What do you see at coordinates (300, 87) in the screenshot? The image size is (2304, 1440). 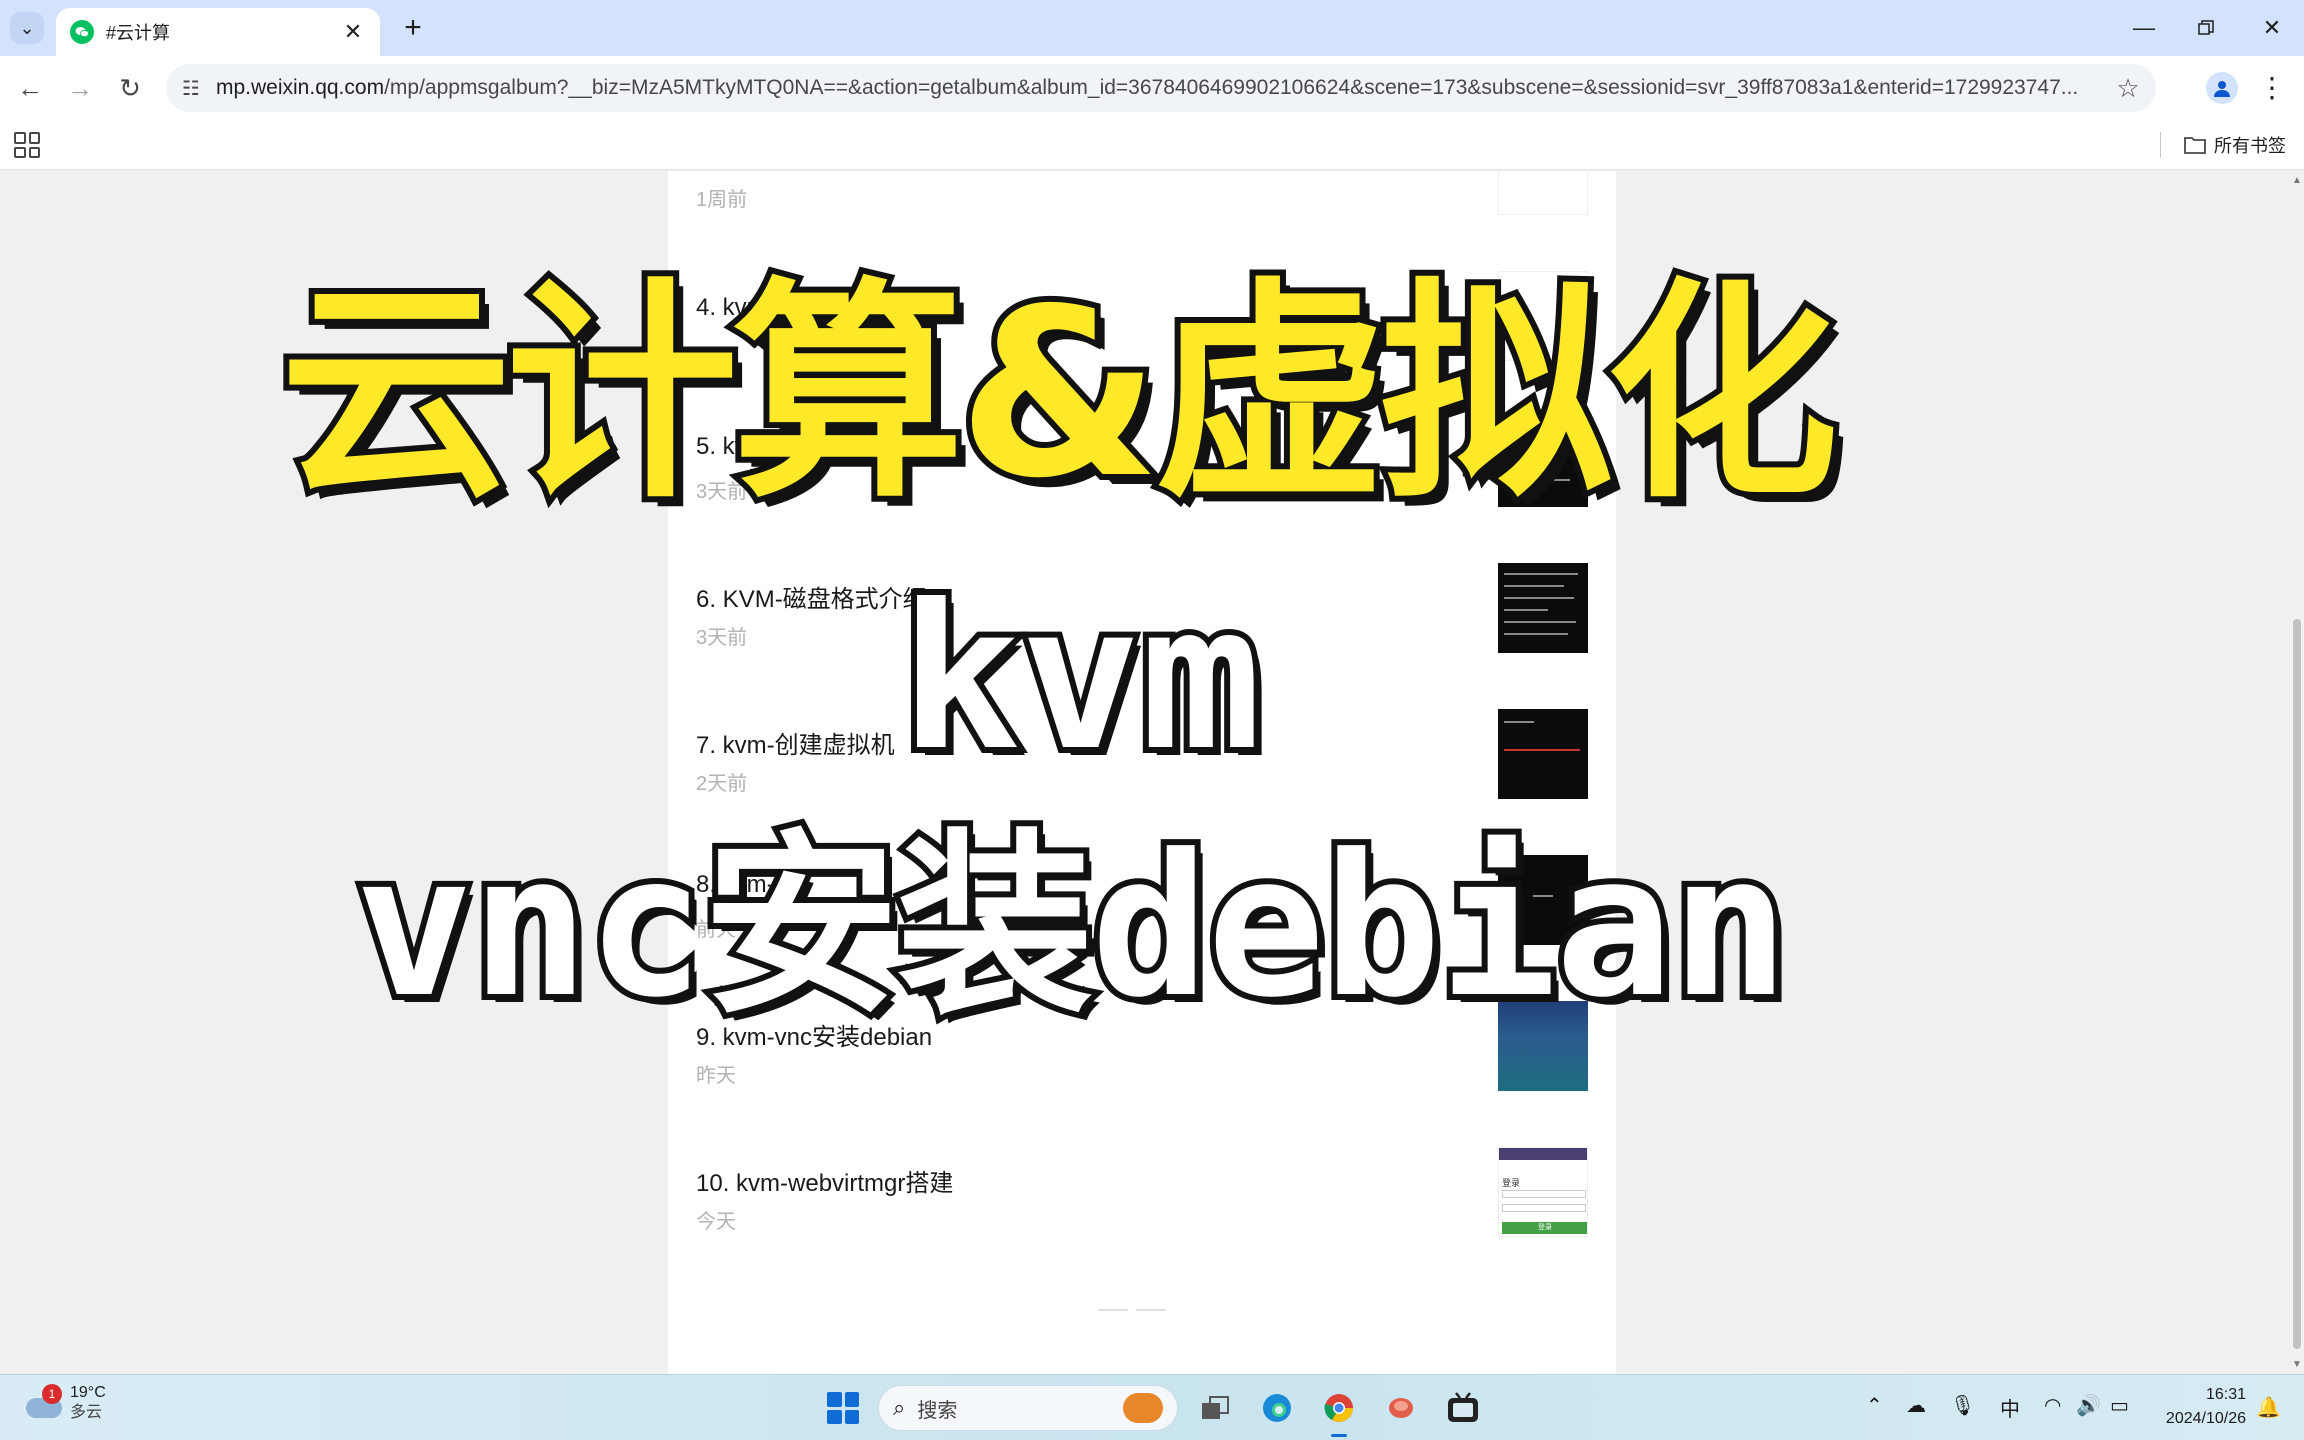 I see `url-host: mp.weixin.qq.com` at bounding box center [300, 87].